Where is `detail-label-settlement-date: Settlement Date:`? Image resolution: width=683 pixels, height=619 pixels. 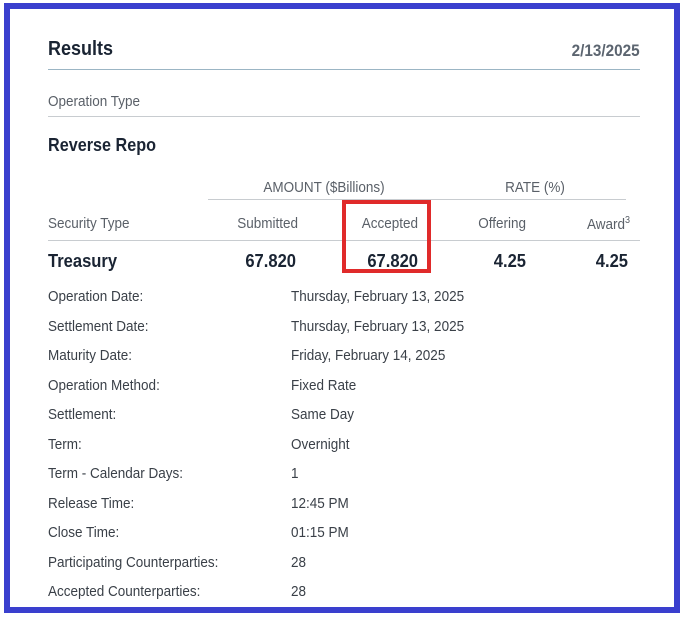
detail-label-settlement-date: Settlement Date: is located at coordinates (98, 326).